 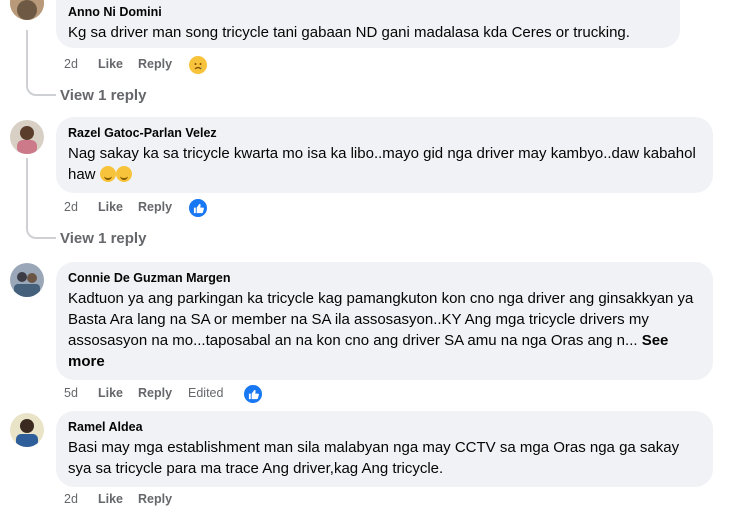 I want to click on comment-author: Razel Gatoc-Parlan Velez, so click(x=384, y=133).